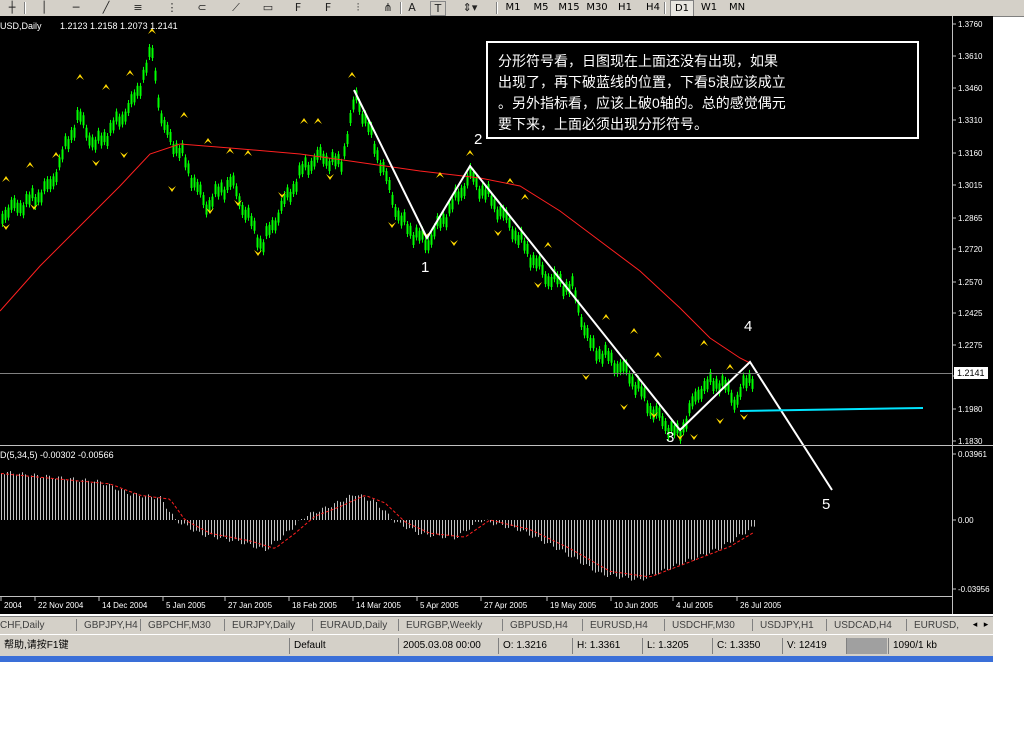  I want to click on gann-fan-icon: ⟋, so click(236, 8).